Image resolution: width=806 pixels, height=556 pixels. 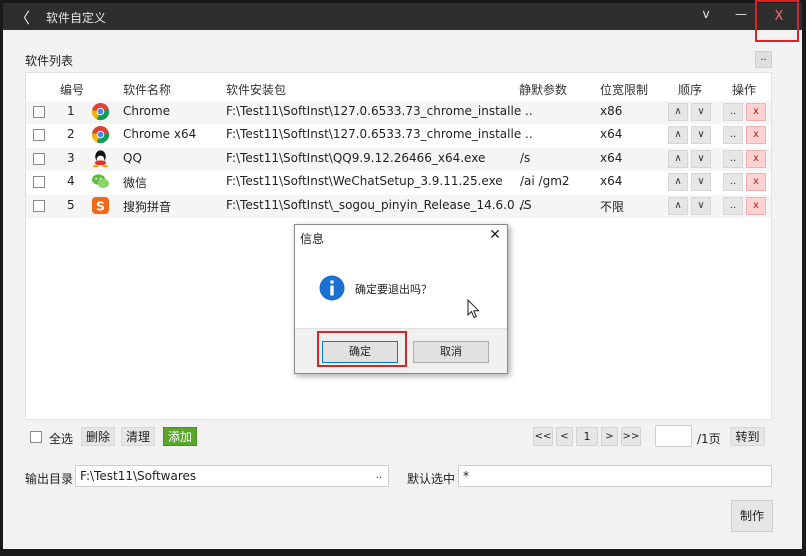 I want to click on row-number: 2, so click(x=71, y=134).